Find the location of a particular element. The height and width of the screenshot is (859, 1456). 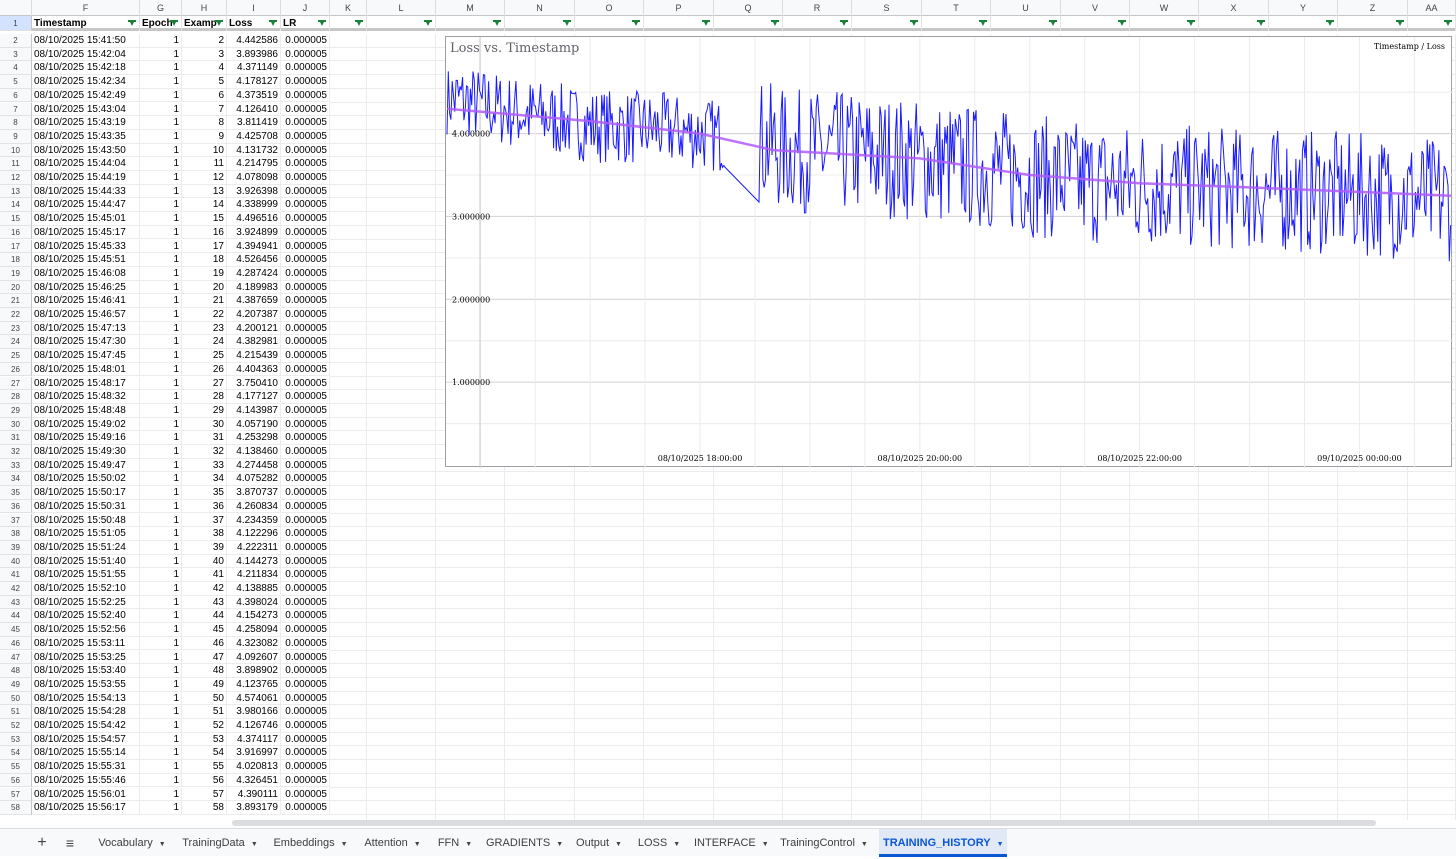

row-number: 7 is located at coordinates (16, 109).